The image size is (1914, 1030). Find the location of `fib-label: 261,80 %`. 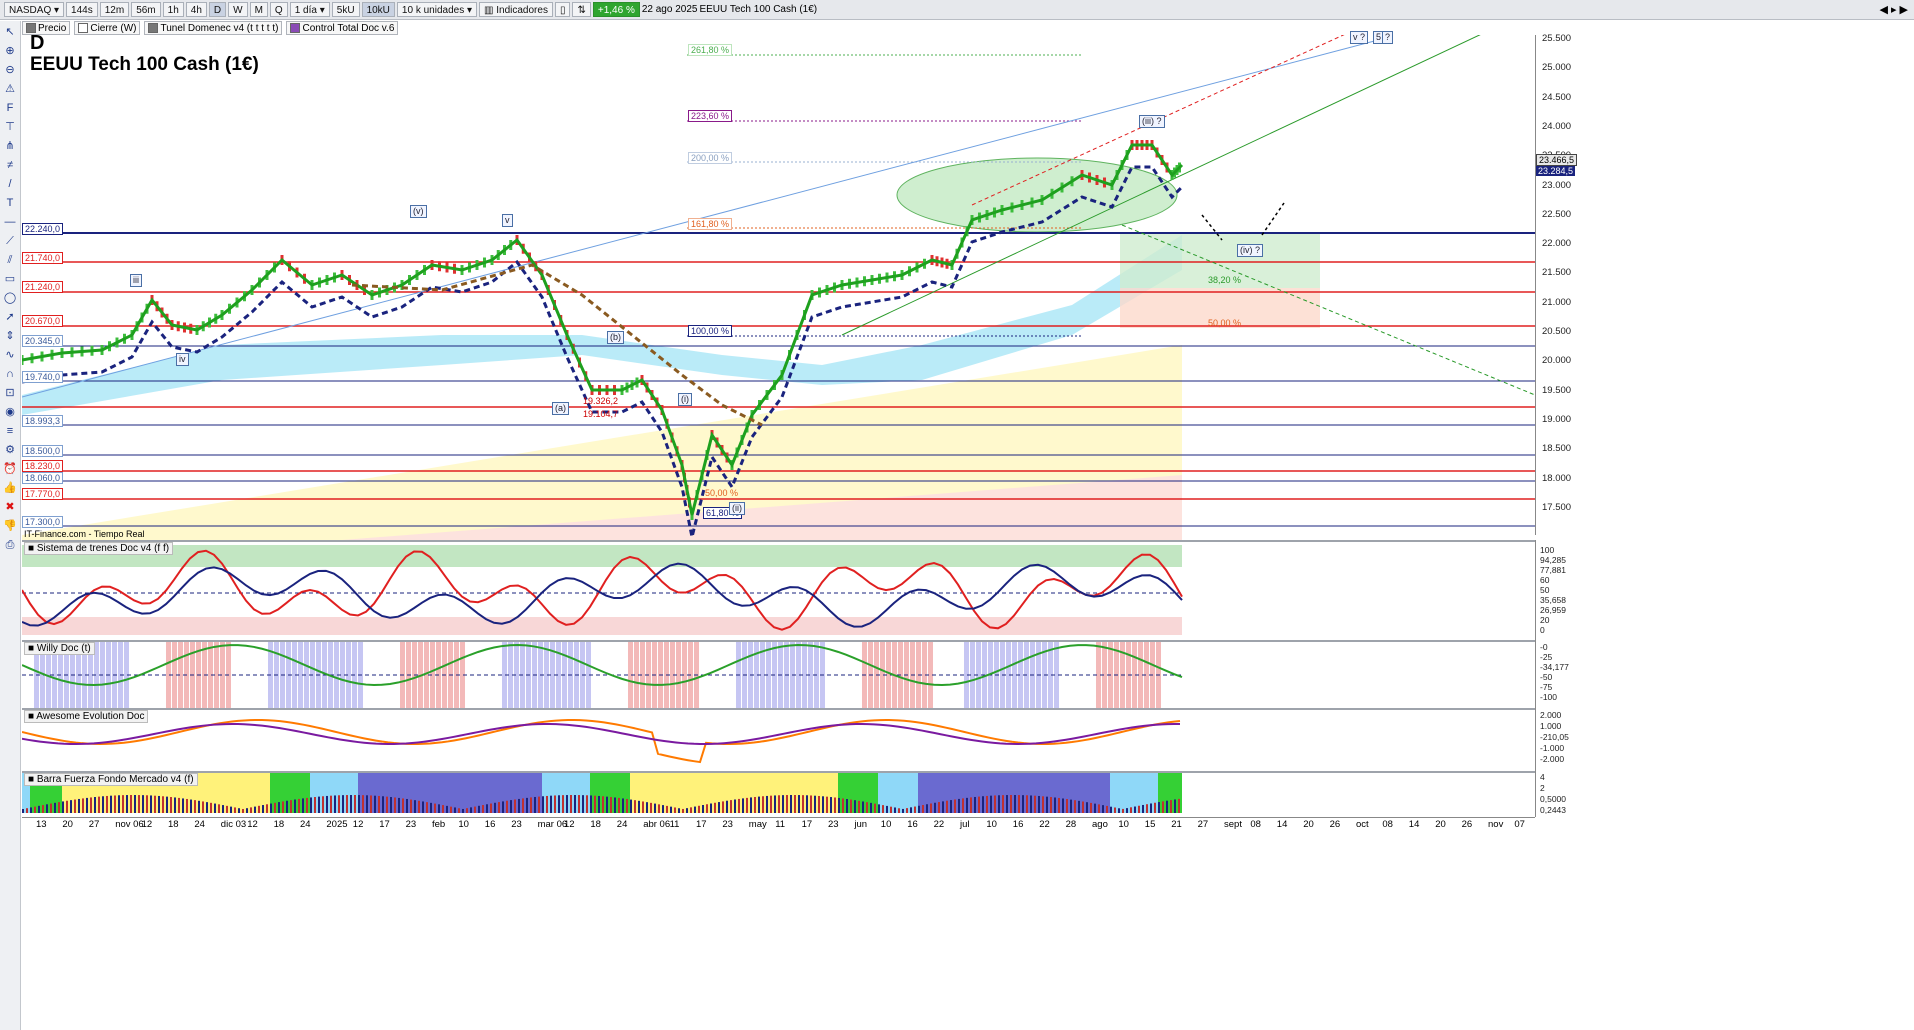

fib-label: 261,80 % is located at coordinates (710, 50).